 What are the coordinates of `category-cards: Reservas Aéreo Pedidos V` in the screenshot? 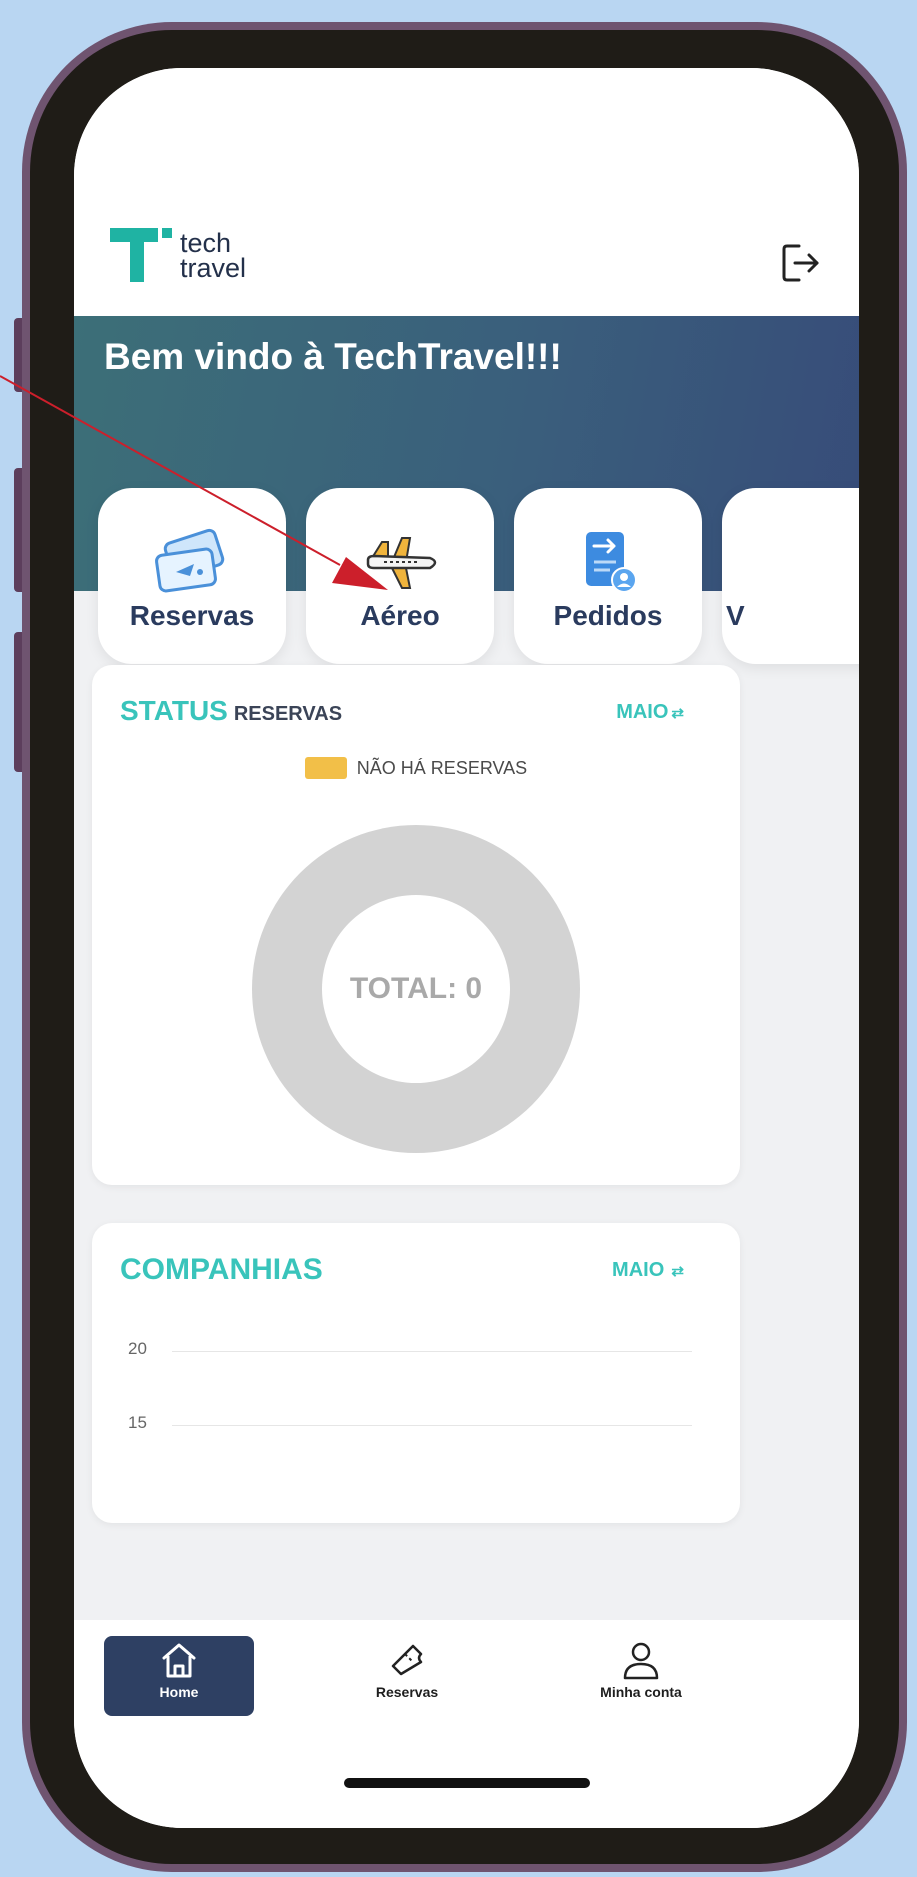 It's located at (478, 578).